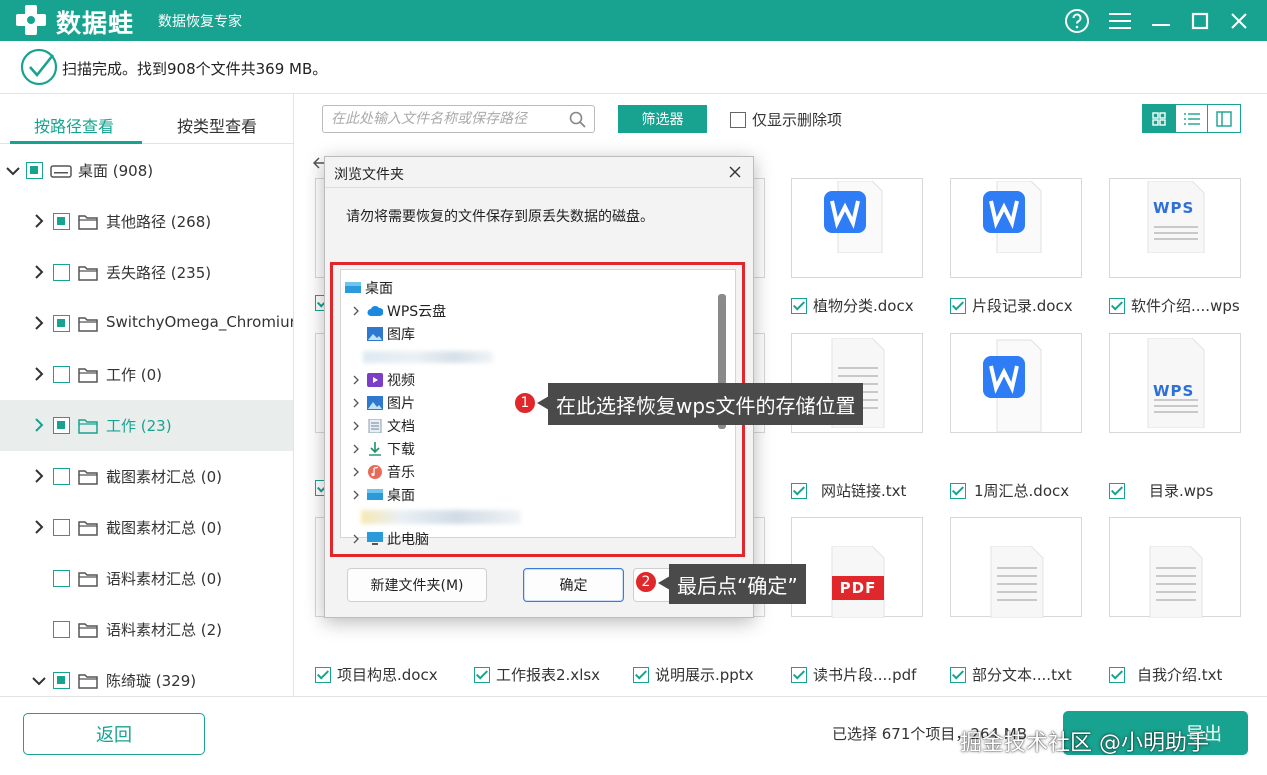 This screenshot has height=775, width=1267. Describe the element at coordinates (417, 585) in the screenshot. I see `new-folder-button: 新建文件夹(M)` at that location.